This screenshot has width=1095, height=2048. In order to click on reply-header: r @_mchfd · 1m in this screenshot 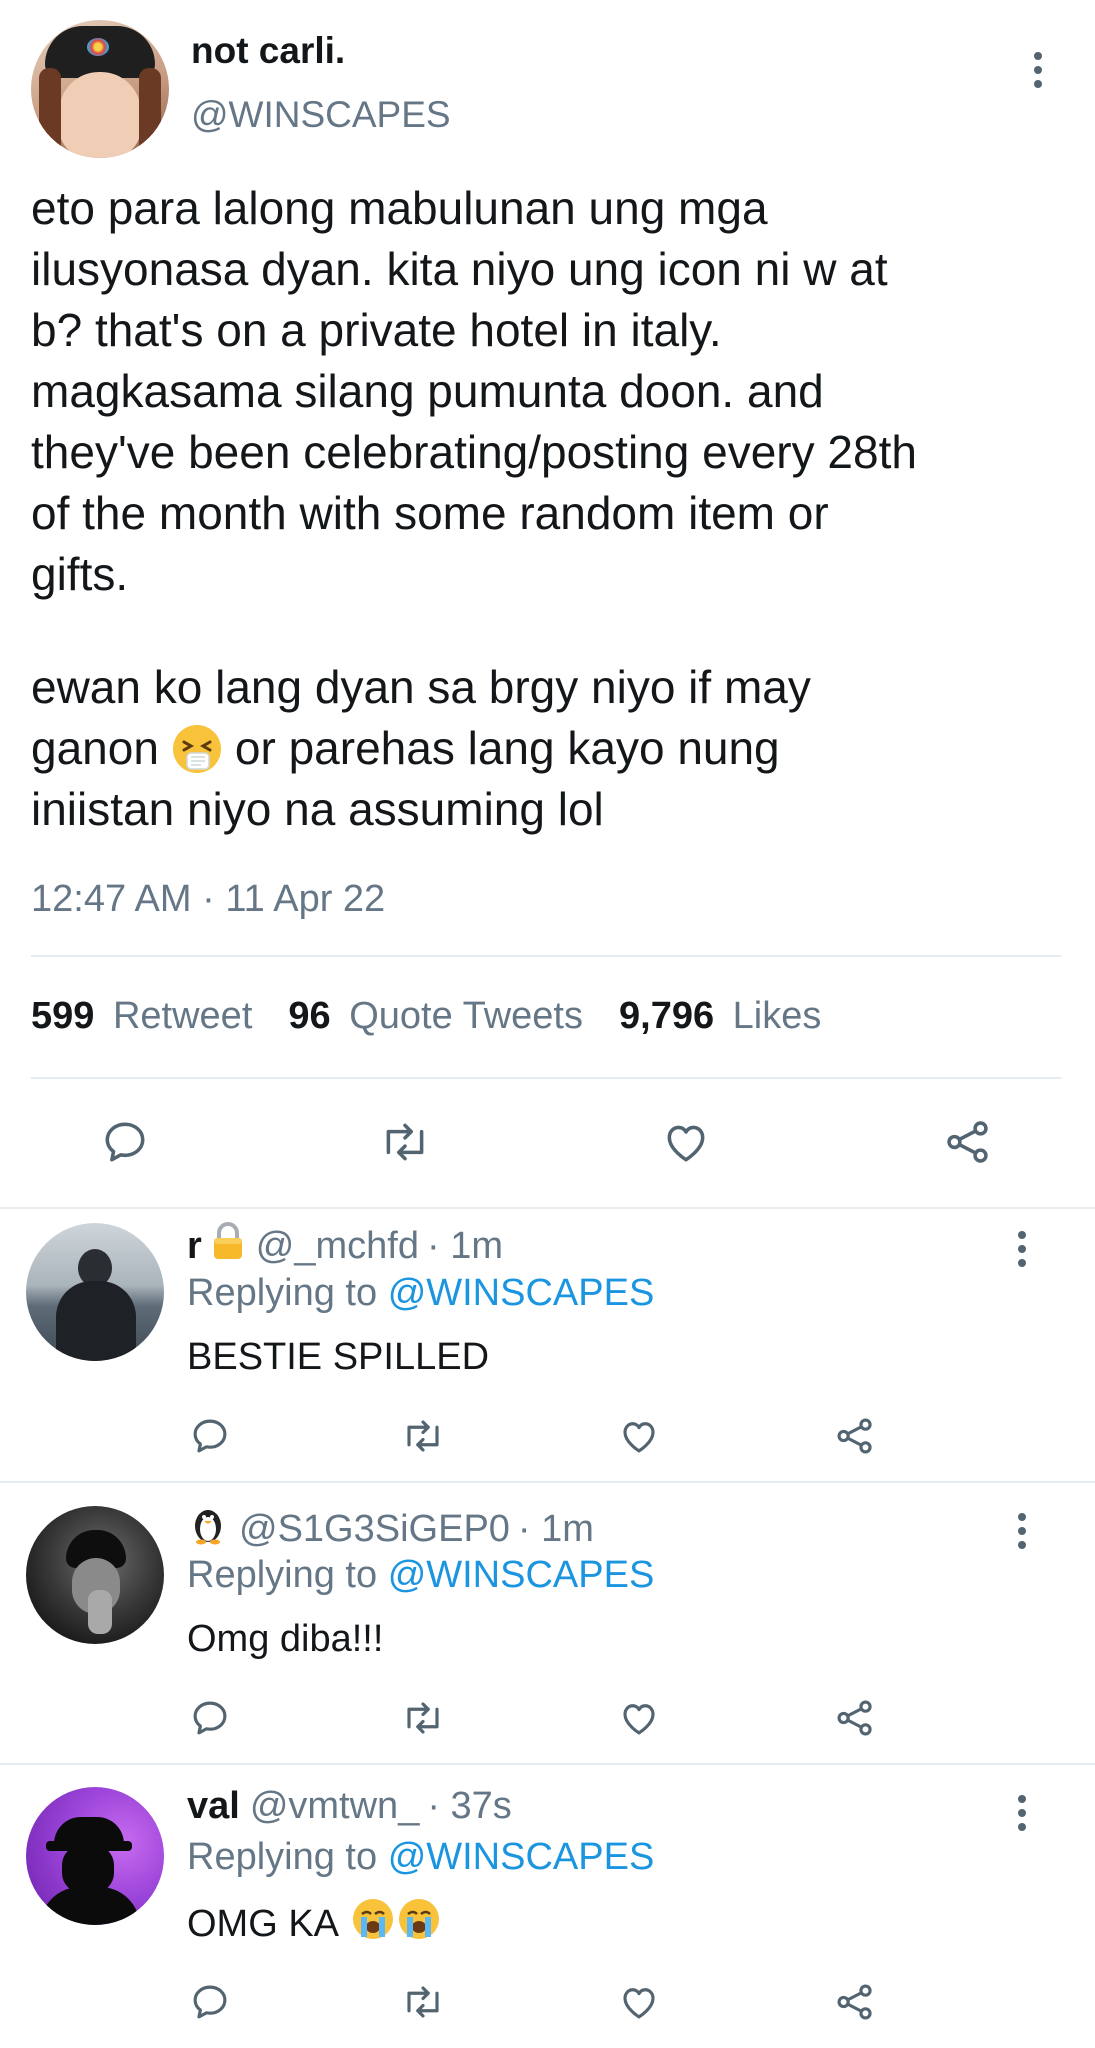, I will do `click(345, 1246)`.